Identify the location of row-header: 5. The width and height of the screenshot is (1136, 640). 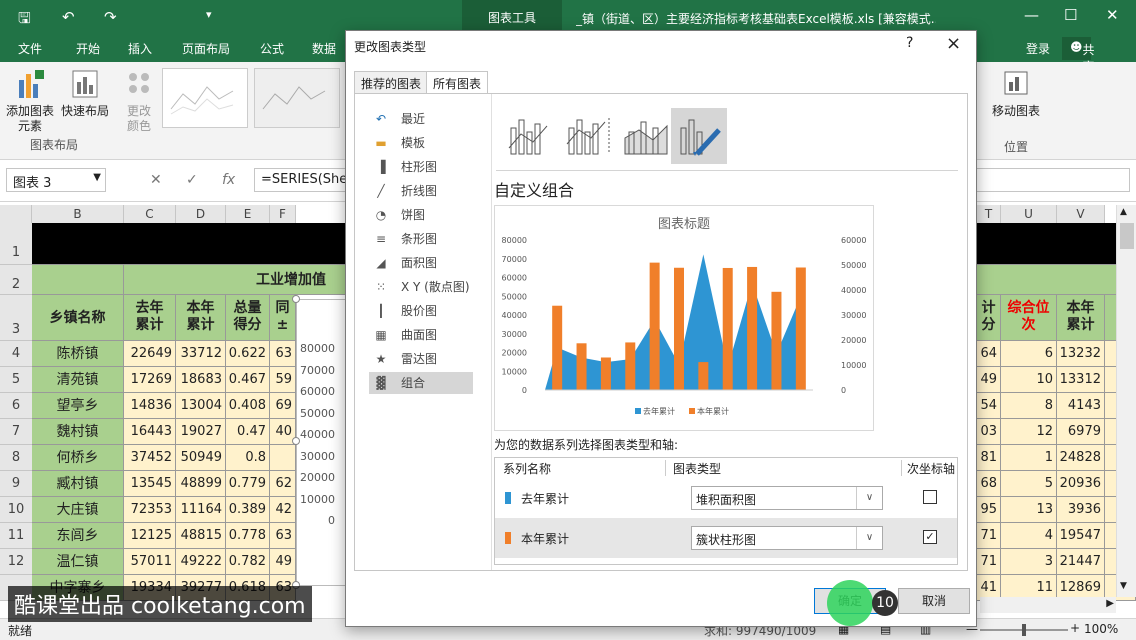
(16, 380).